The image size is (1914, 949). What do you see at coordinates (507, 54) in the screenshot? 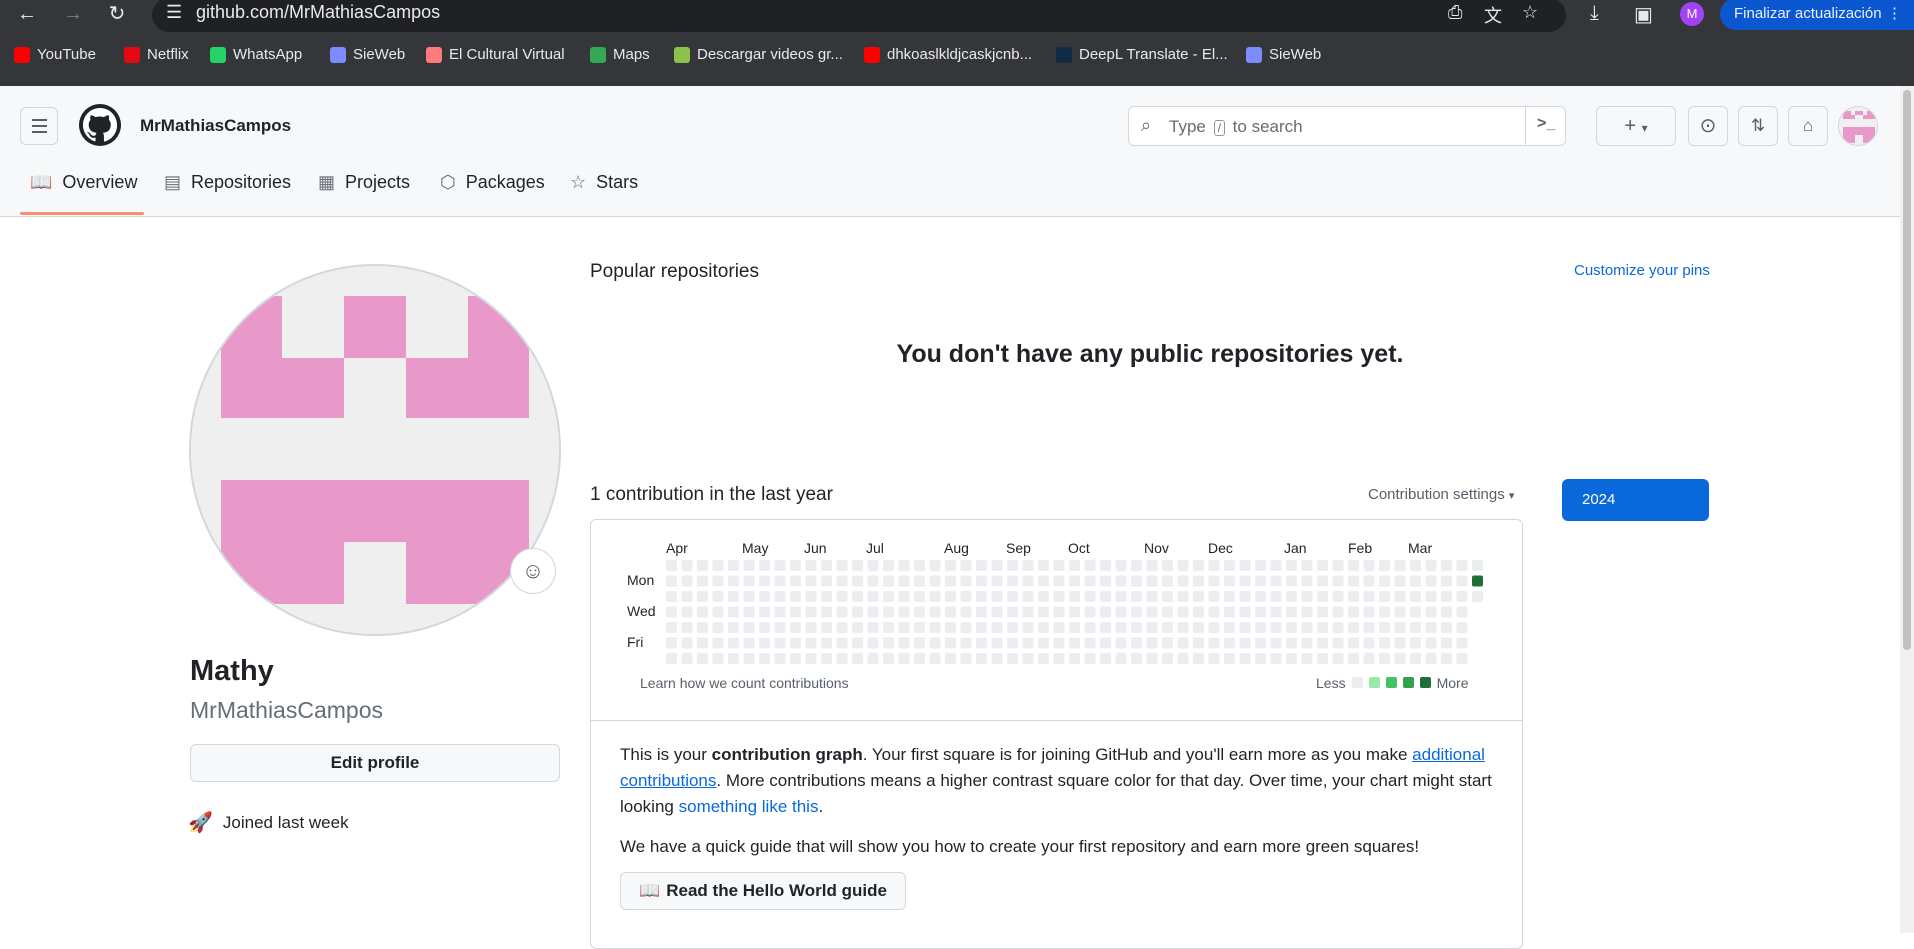
I see `bookmark-label: El Cultural Virtual` at bounding box center [507, 54].